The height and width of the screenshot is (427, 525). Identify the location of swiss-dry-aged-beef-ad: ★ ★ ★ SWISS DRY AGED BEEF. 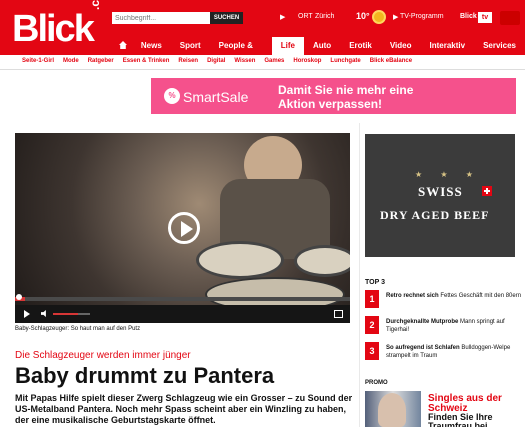
(440, 195).